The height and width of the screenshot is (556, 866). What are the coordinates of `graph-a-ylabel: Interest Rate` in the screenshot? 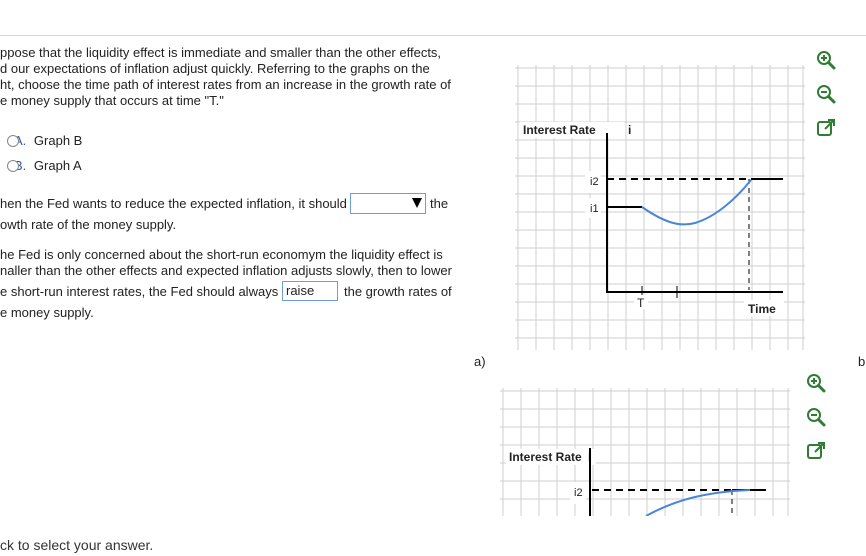 It's located at (559, 130).